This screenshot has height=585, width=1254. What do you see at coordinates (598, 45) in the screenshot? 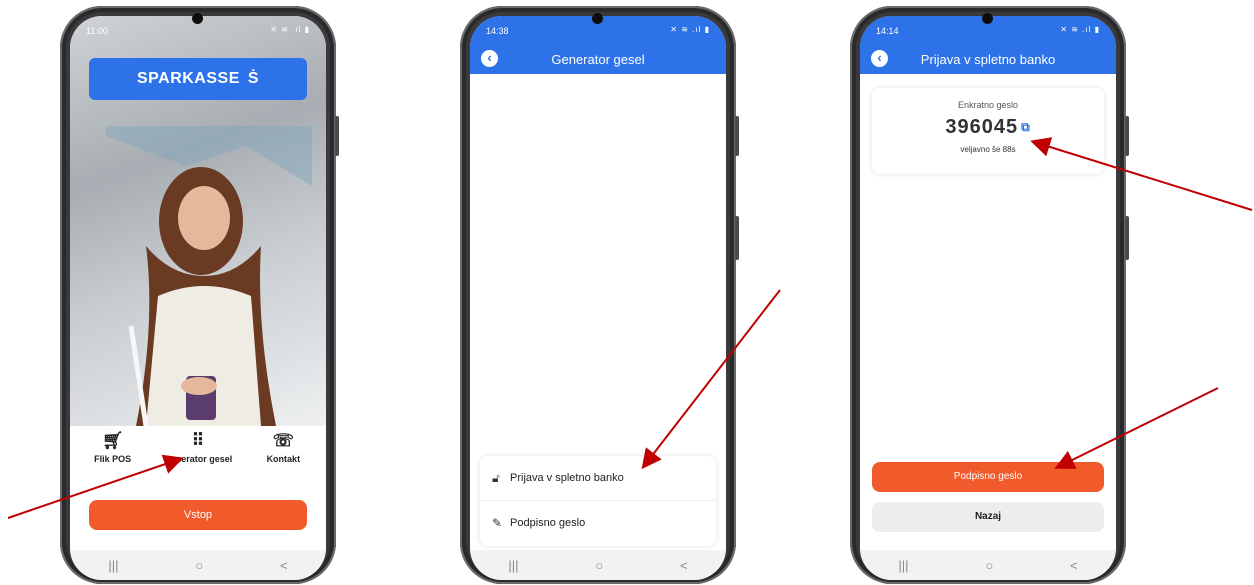
I see `app-bar: 14:38 ✕ ≋ .ıl ▮ ‹ Generator gesel` at bounding box center [598, 45].